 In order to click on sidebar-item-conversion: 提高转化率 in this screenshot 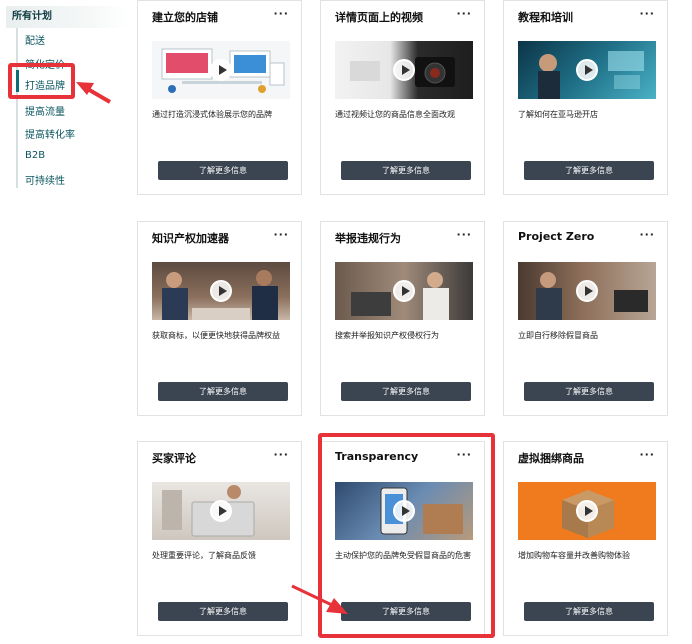, I will do `click(50, 133)`.